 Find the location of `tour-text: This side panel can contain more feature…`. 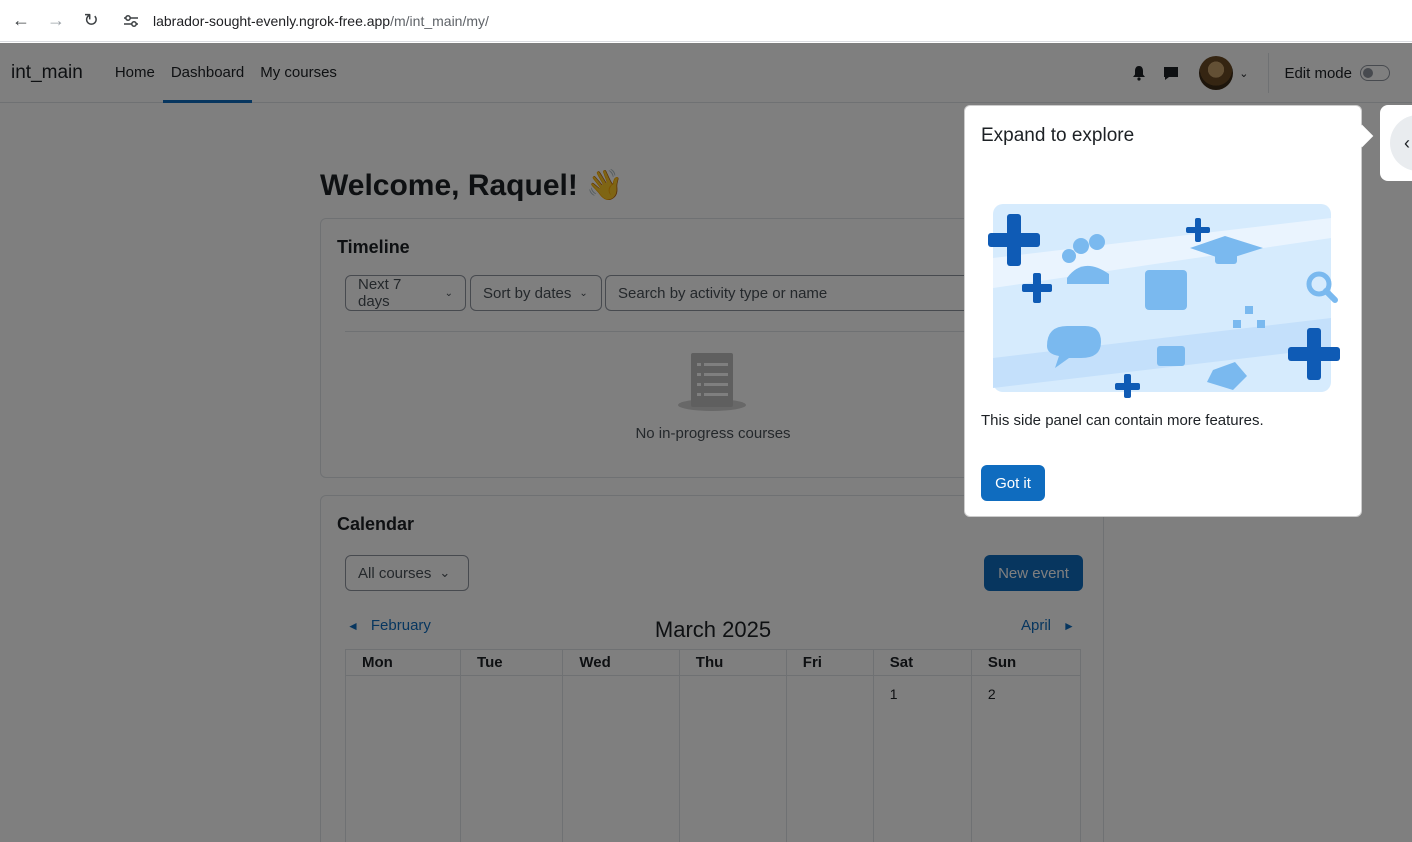

tour-text: This side panel can contain more feature… is located at coordinates (1122, 420).